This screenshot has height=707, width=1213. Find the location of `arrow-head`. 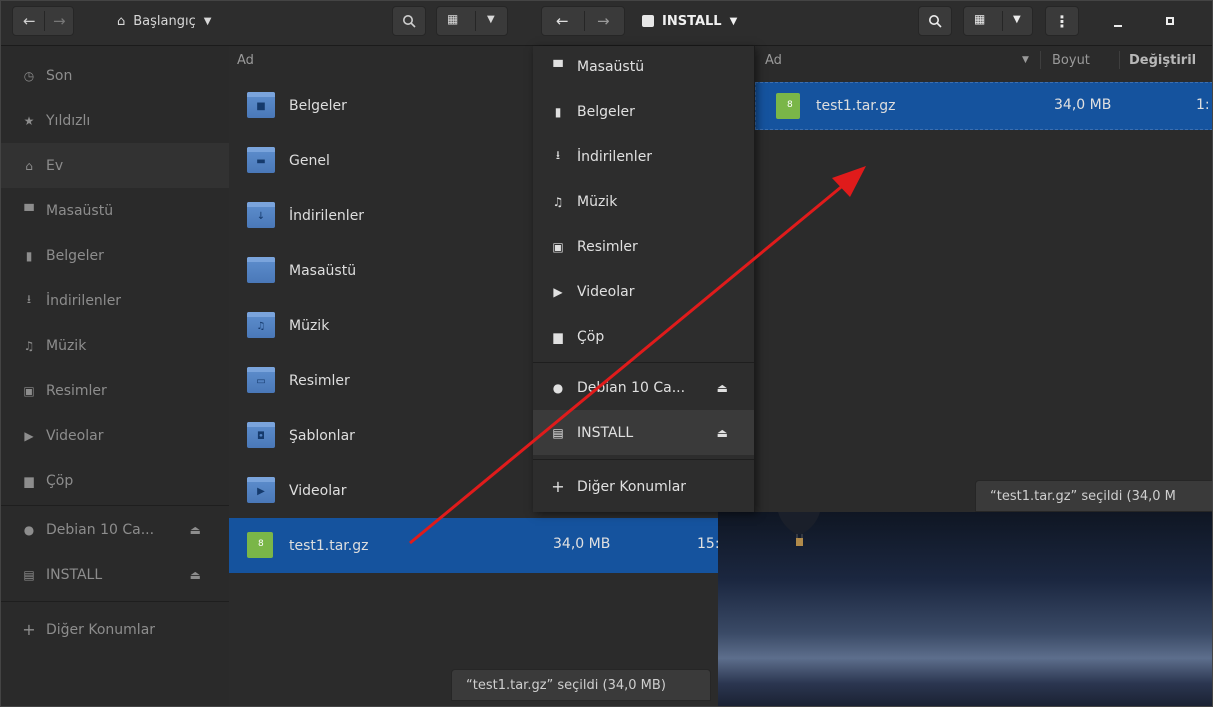

arrow-head is located at coordinates (849, 181).